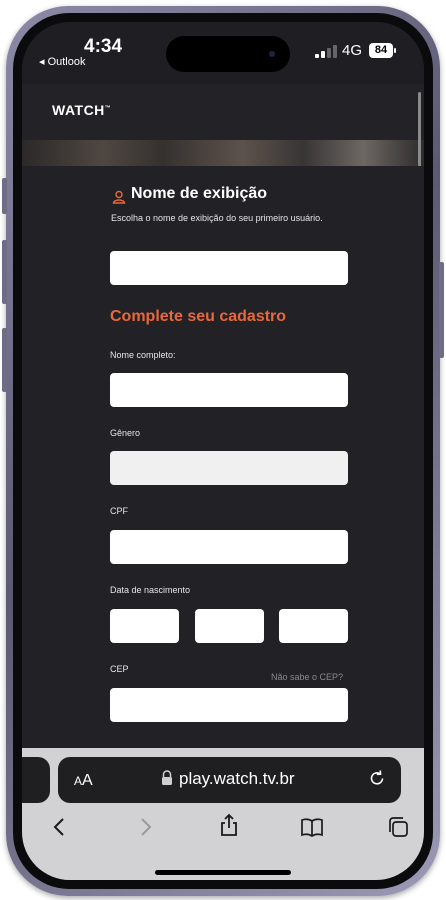 The height and width of the screenshot is (900, 446). I want to click on camera-icon, so click(272, 54).